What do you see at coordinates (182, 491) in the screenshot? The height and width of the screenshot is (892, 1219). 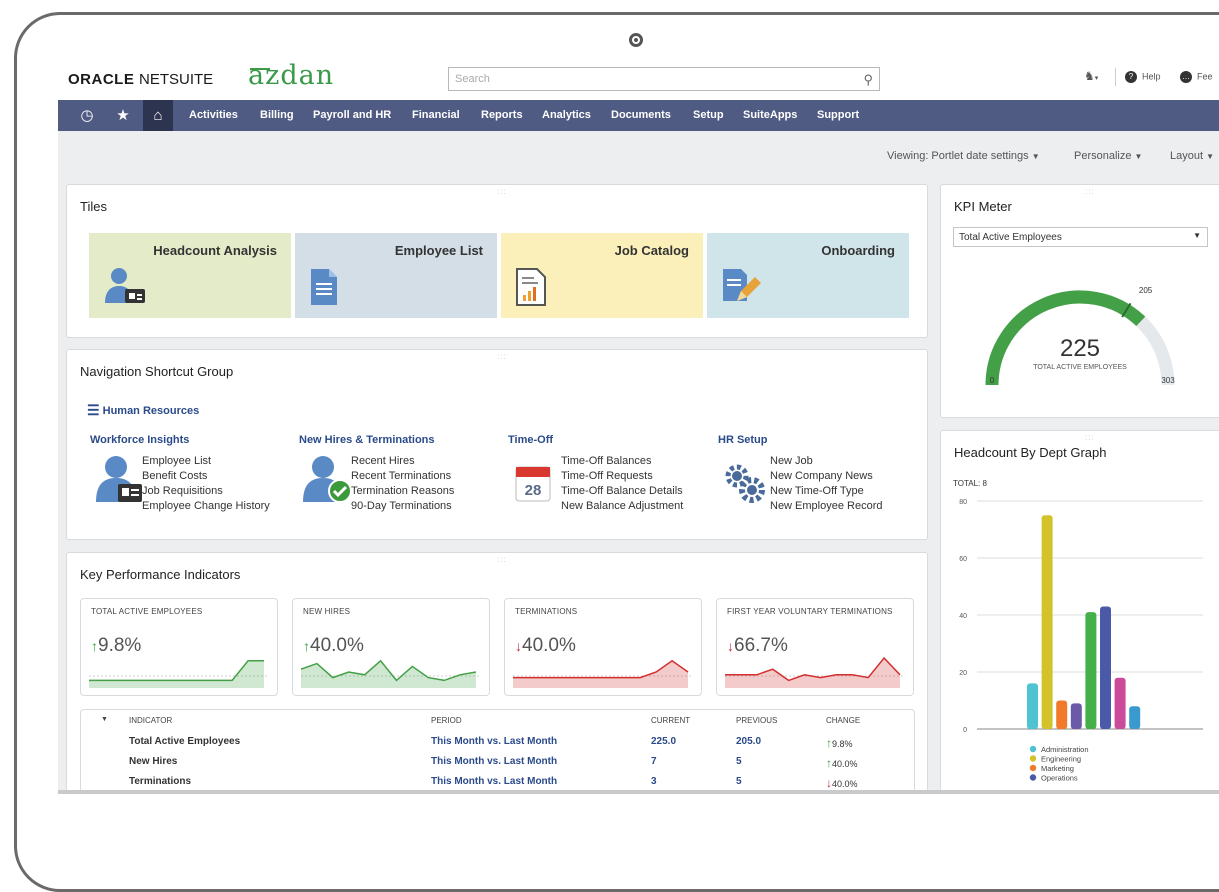 I see `shortcut-link: Job Requisitions` at bounding box center [182, 491].